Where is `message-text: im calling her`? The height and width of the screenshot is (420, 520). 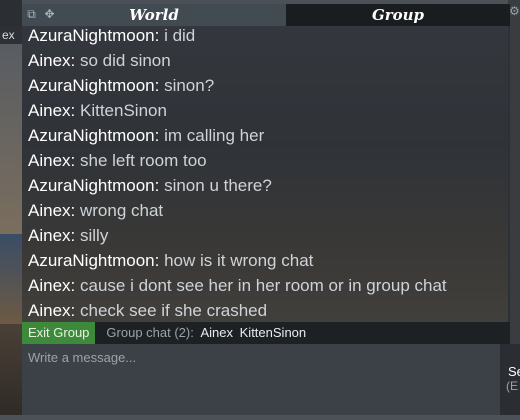 message-text: im calling her is located at coordinates (214, 135).